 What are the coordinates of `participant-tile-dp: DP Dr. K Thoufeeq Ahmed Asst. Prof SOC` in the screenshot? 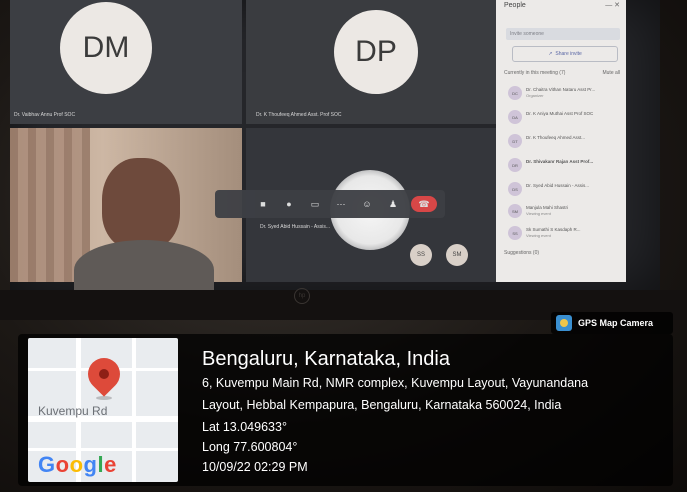 It's located at (371, 62).